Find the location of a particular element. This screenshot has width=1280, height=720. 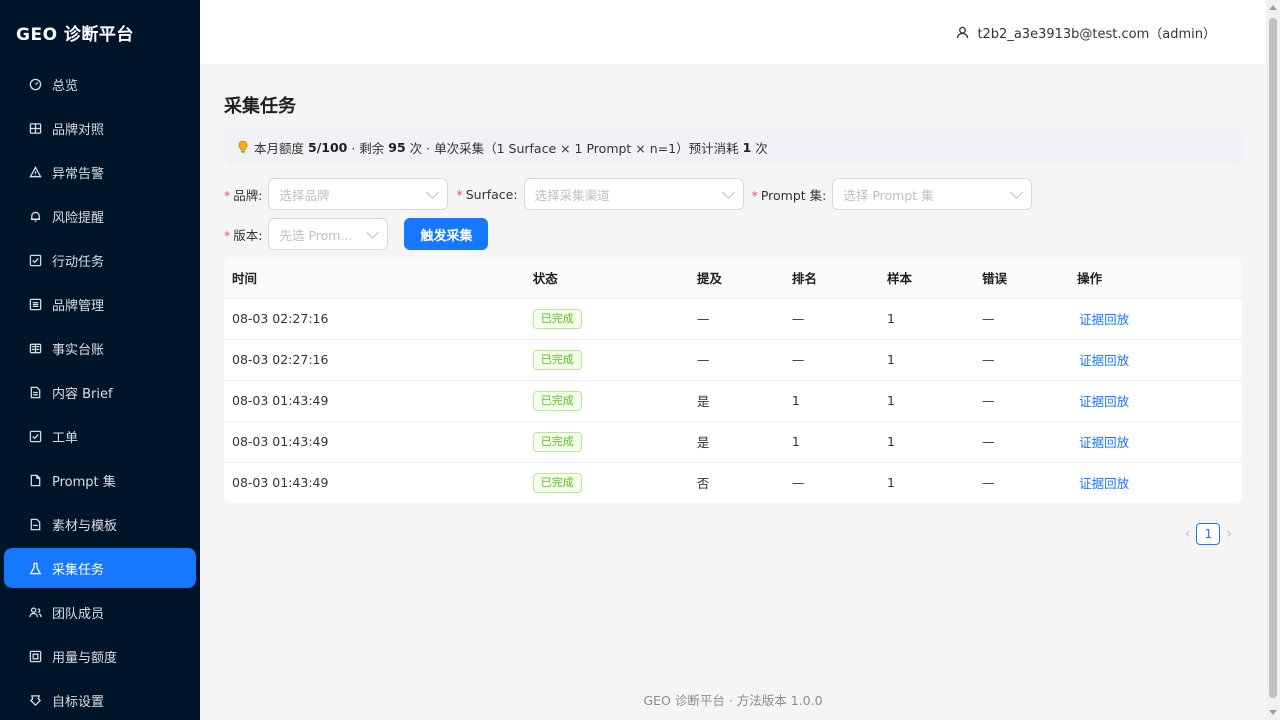

column-header: 提及 is located at coordinates (736, 278).